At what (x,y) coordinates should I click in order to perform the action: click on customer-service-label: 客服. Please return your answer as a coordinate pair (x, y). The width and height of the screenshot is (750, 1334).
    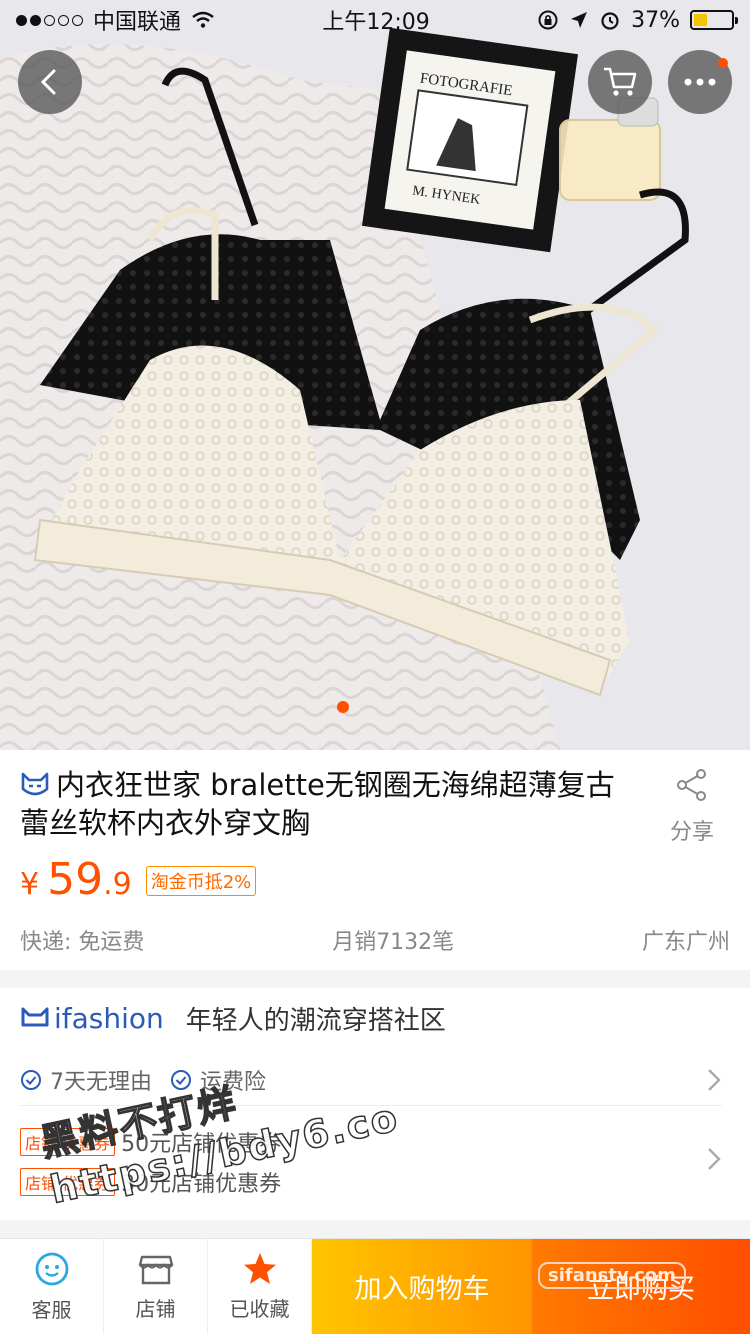
    Looking at the image, I should click on (51, 1310).